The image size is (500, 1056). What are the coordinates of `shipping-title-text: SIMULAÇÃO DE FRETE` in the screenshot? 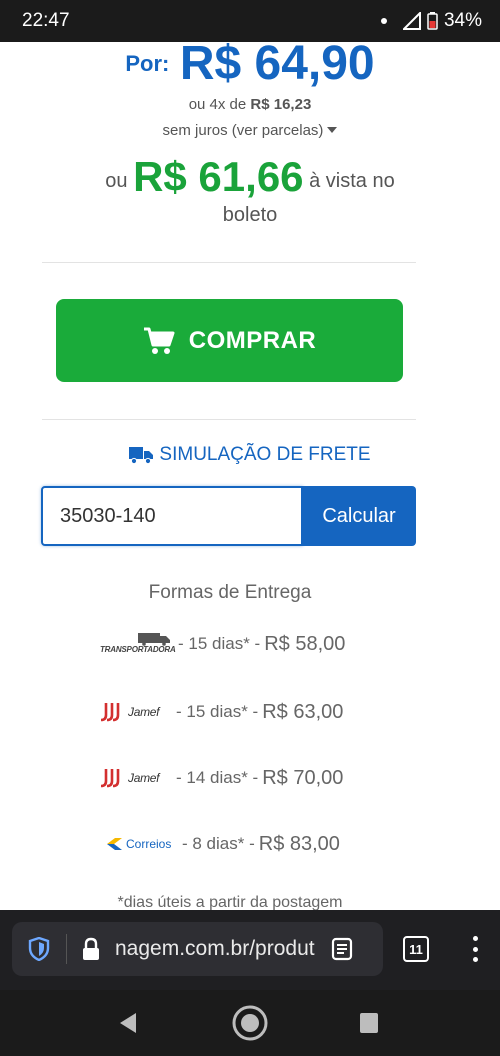 It's located at (265, 454).